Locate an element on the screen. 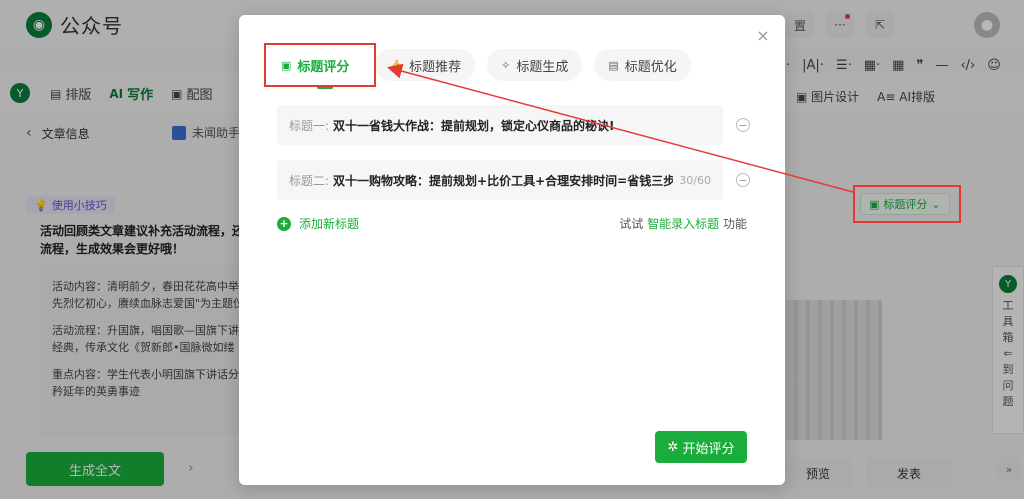 This screenshot has height=499, width=1024. close-icon: × is located at coordinates (763, 35).